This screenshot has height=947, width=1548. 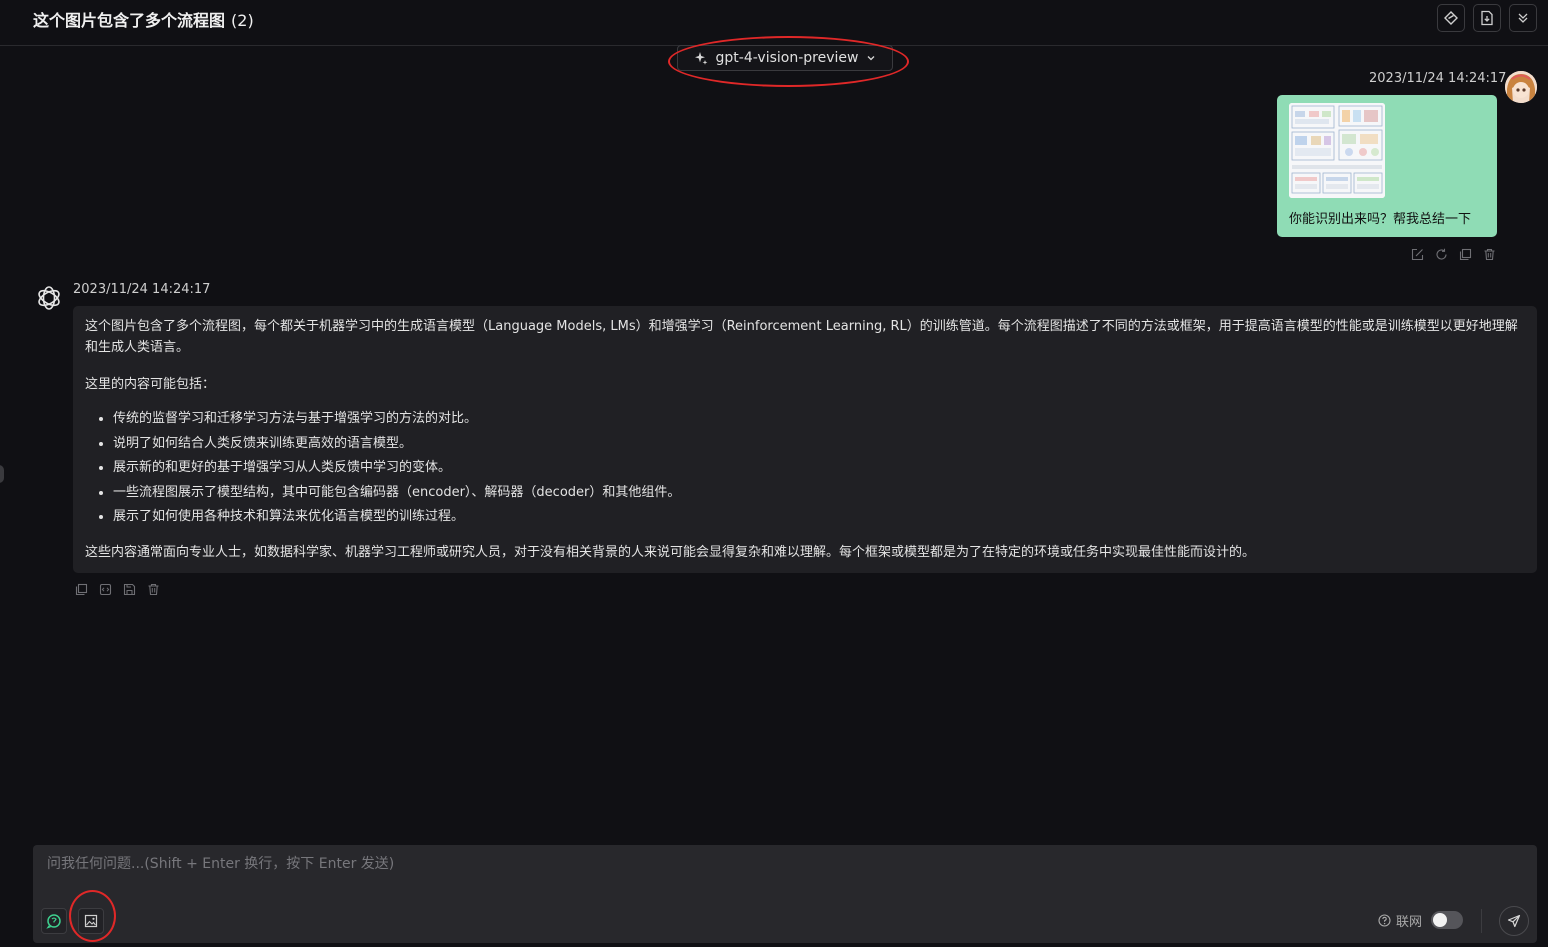 I want to click on collapse-down-icon, so click(x=1523, y=18).